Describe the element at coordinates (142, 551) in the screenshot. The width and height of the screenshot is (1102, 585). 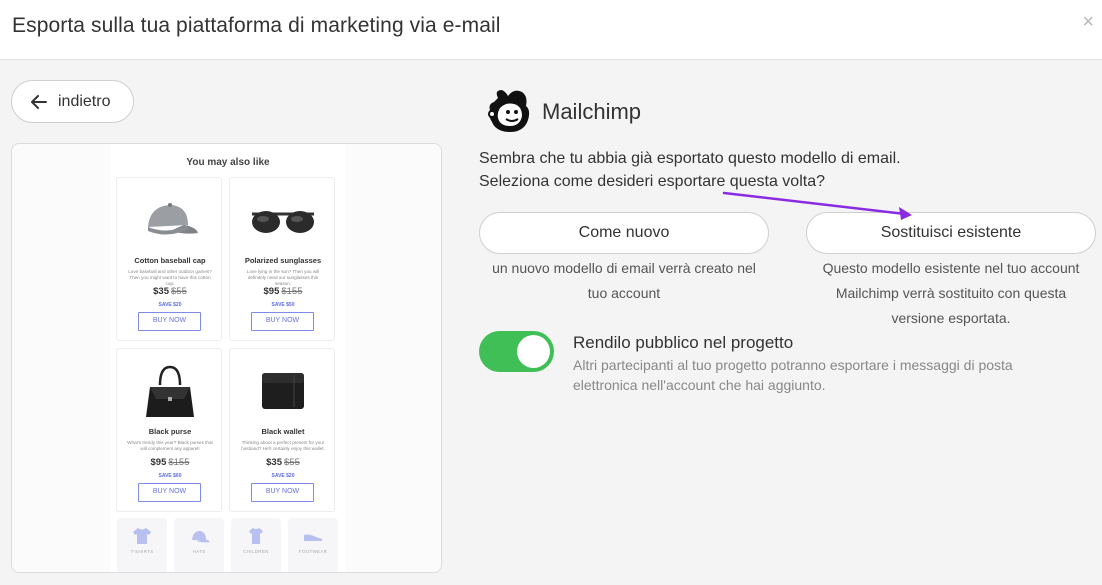
I see `category-label: T-SHIRTS` at that location.